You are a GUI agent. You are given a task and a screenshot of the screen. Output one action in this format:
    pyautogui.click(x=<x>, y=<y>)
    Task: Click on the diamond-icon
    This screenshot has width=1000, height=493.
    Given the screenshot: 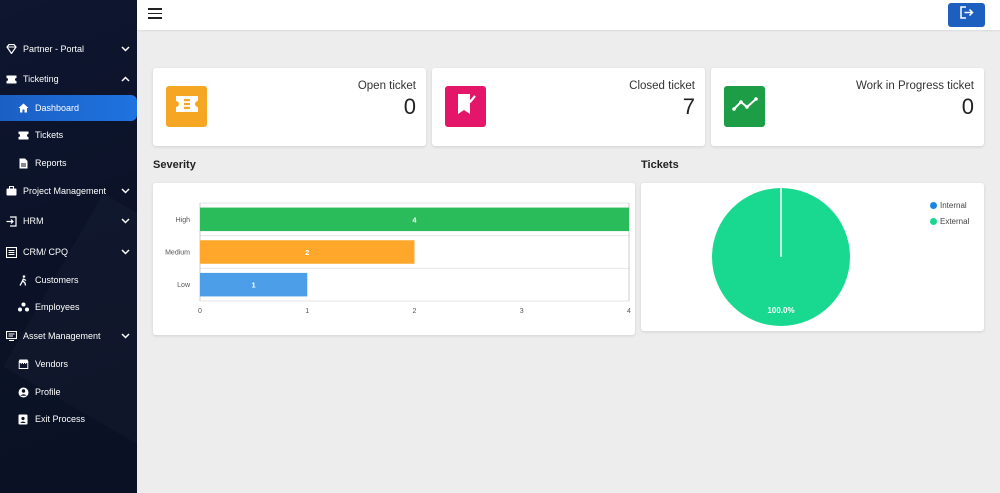 What is the action you would take?
    pyautogui.click(x=11, y=49)
    